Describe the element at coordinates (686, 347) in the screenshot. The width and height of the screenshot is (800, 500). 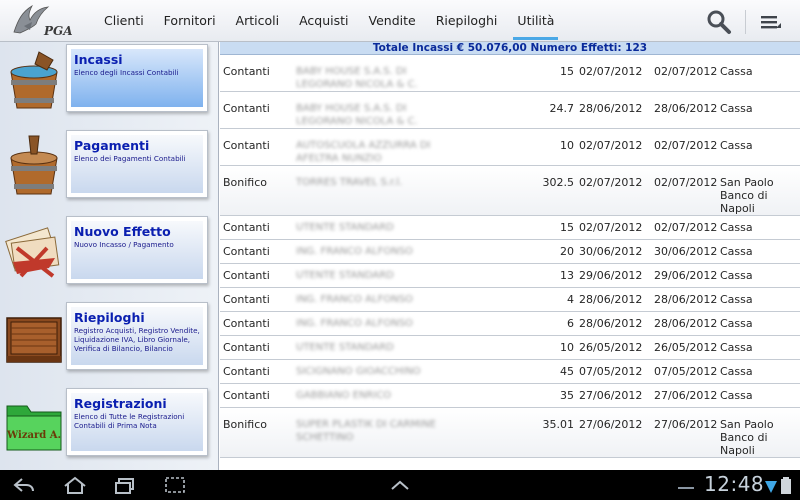
I see `value-date-cell: 26/05/2012` at that location.